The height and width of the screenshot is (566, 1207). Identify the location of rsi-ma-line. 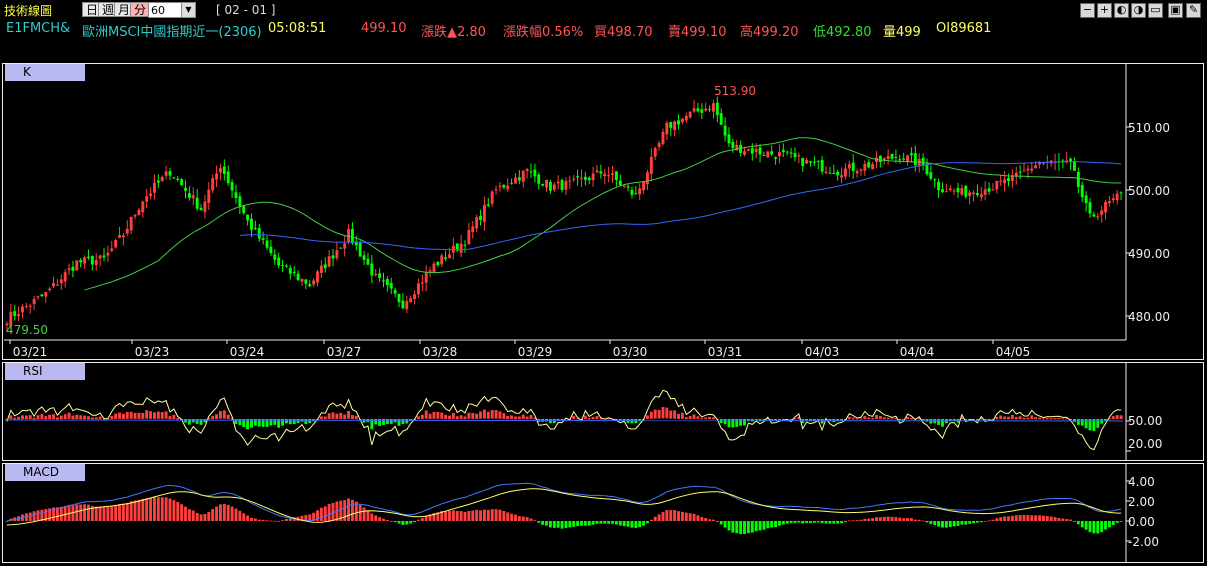
(565, 420).